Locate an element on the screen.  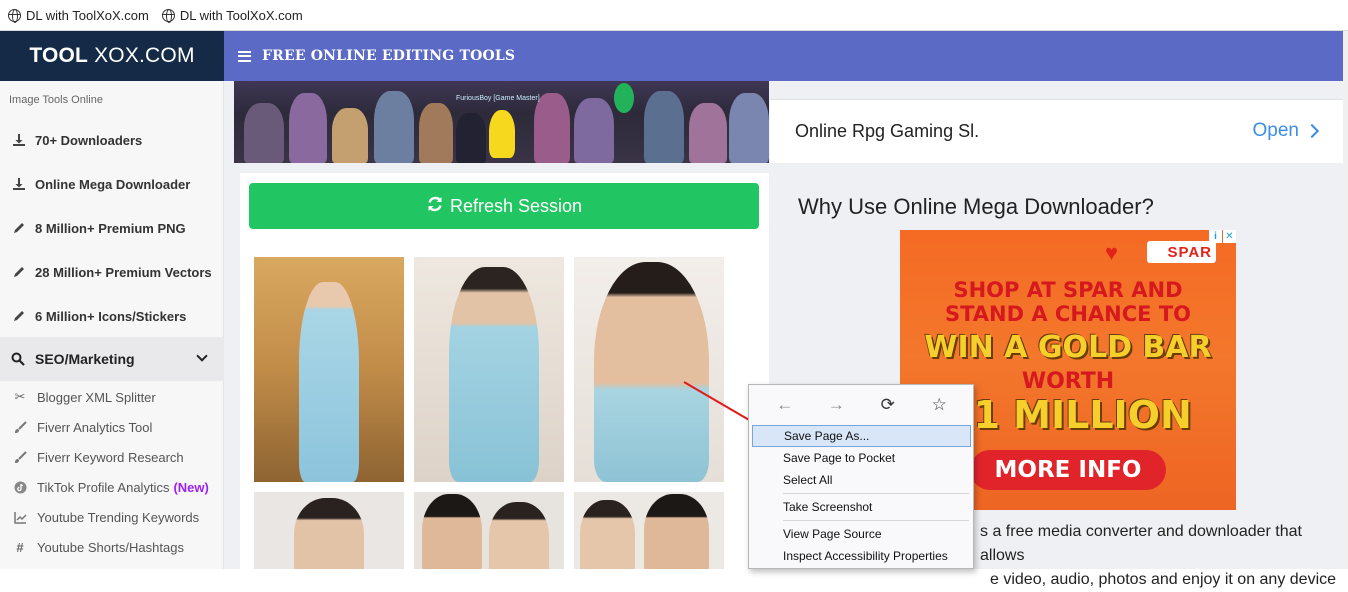
menu-item-select-all: Select All is located at coordinates (861, 480).